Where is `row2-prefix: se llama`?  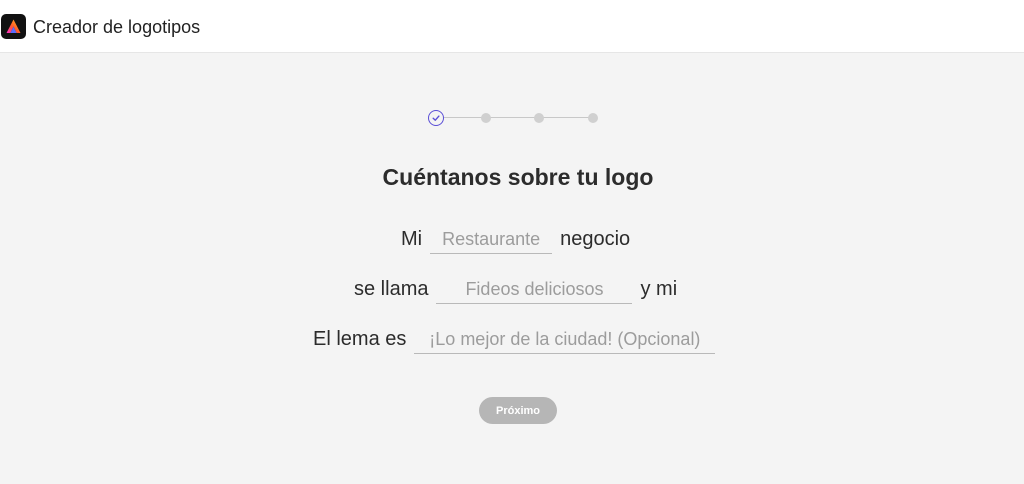
row2-prefix: se llama is located at coordinates (391, 289).